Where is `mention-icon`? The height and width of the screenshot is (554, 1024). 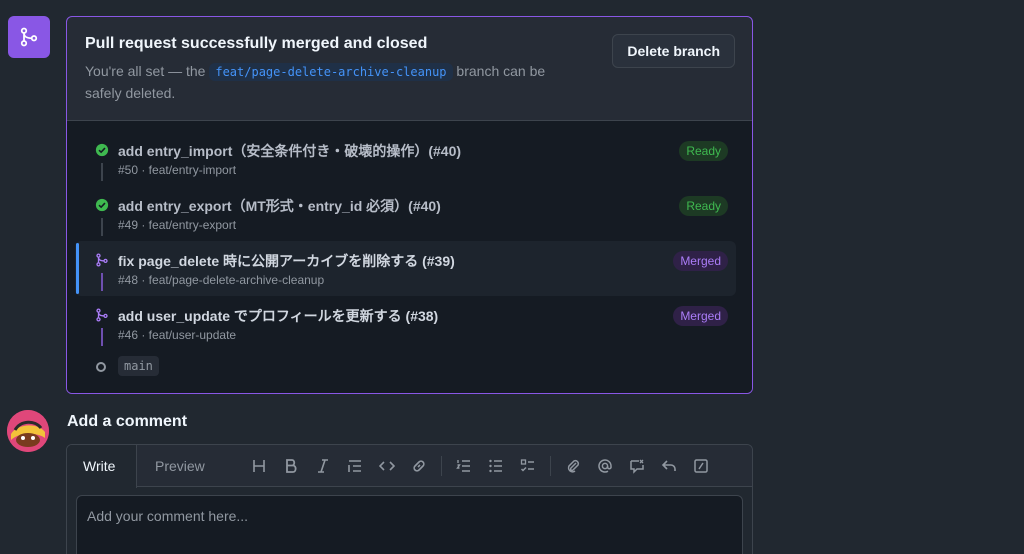
mention-icon is located at coordinates (605, 466).